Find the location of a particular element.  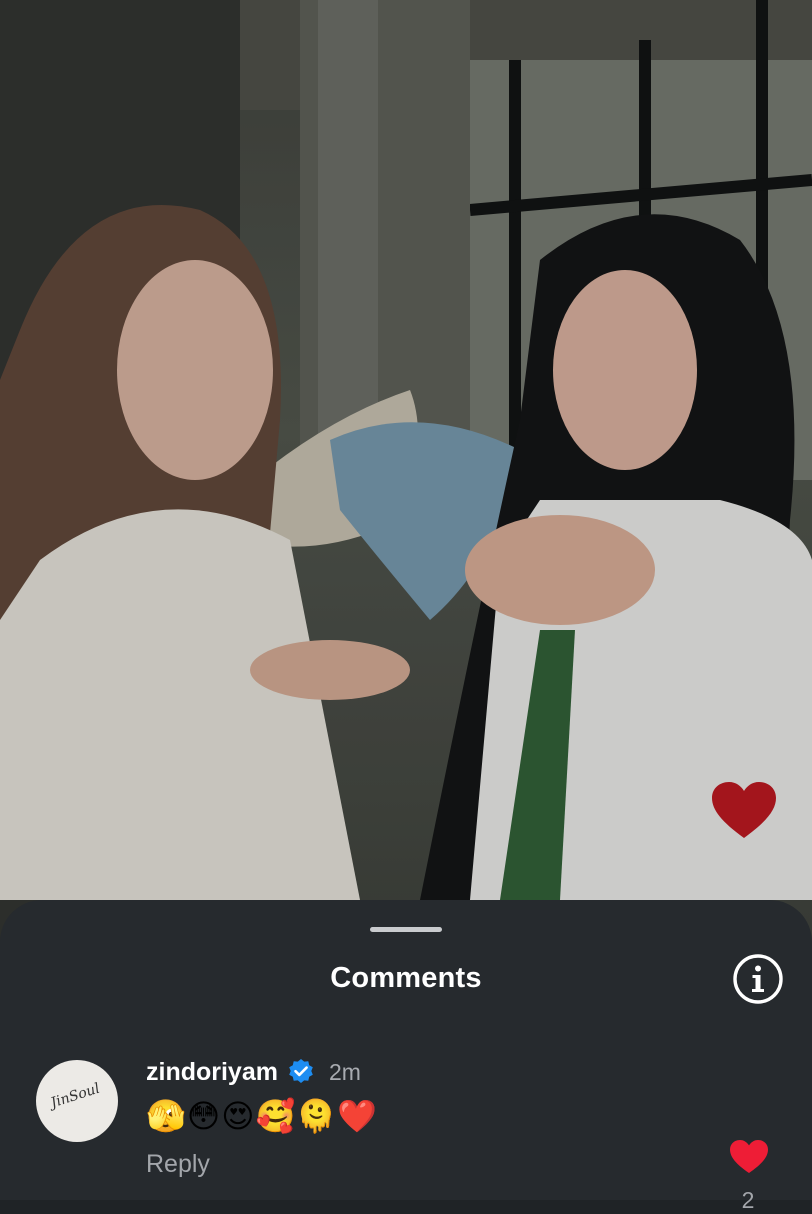

sheet-title: Comments is located at coordinates (406, 978).